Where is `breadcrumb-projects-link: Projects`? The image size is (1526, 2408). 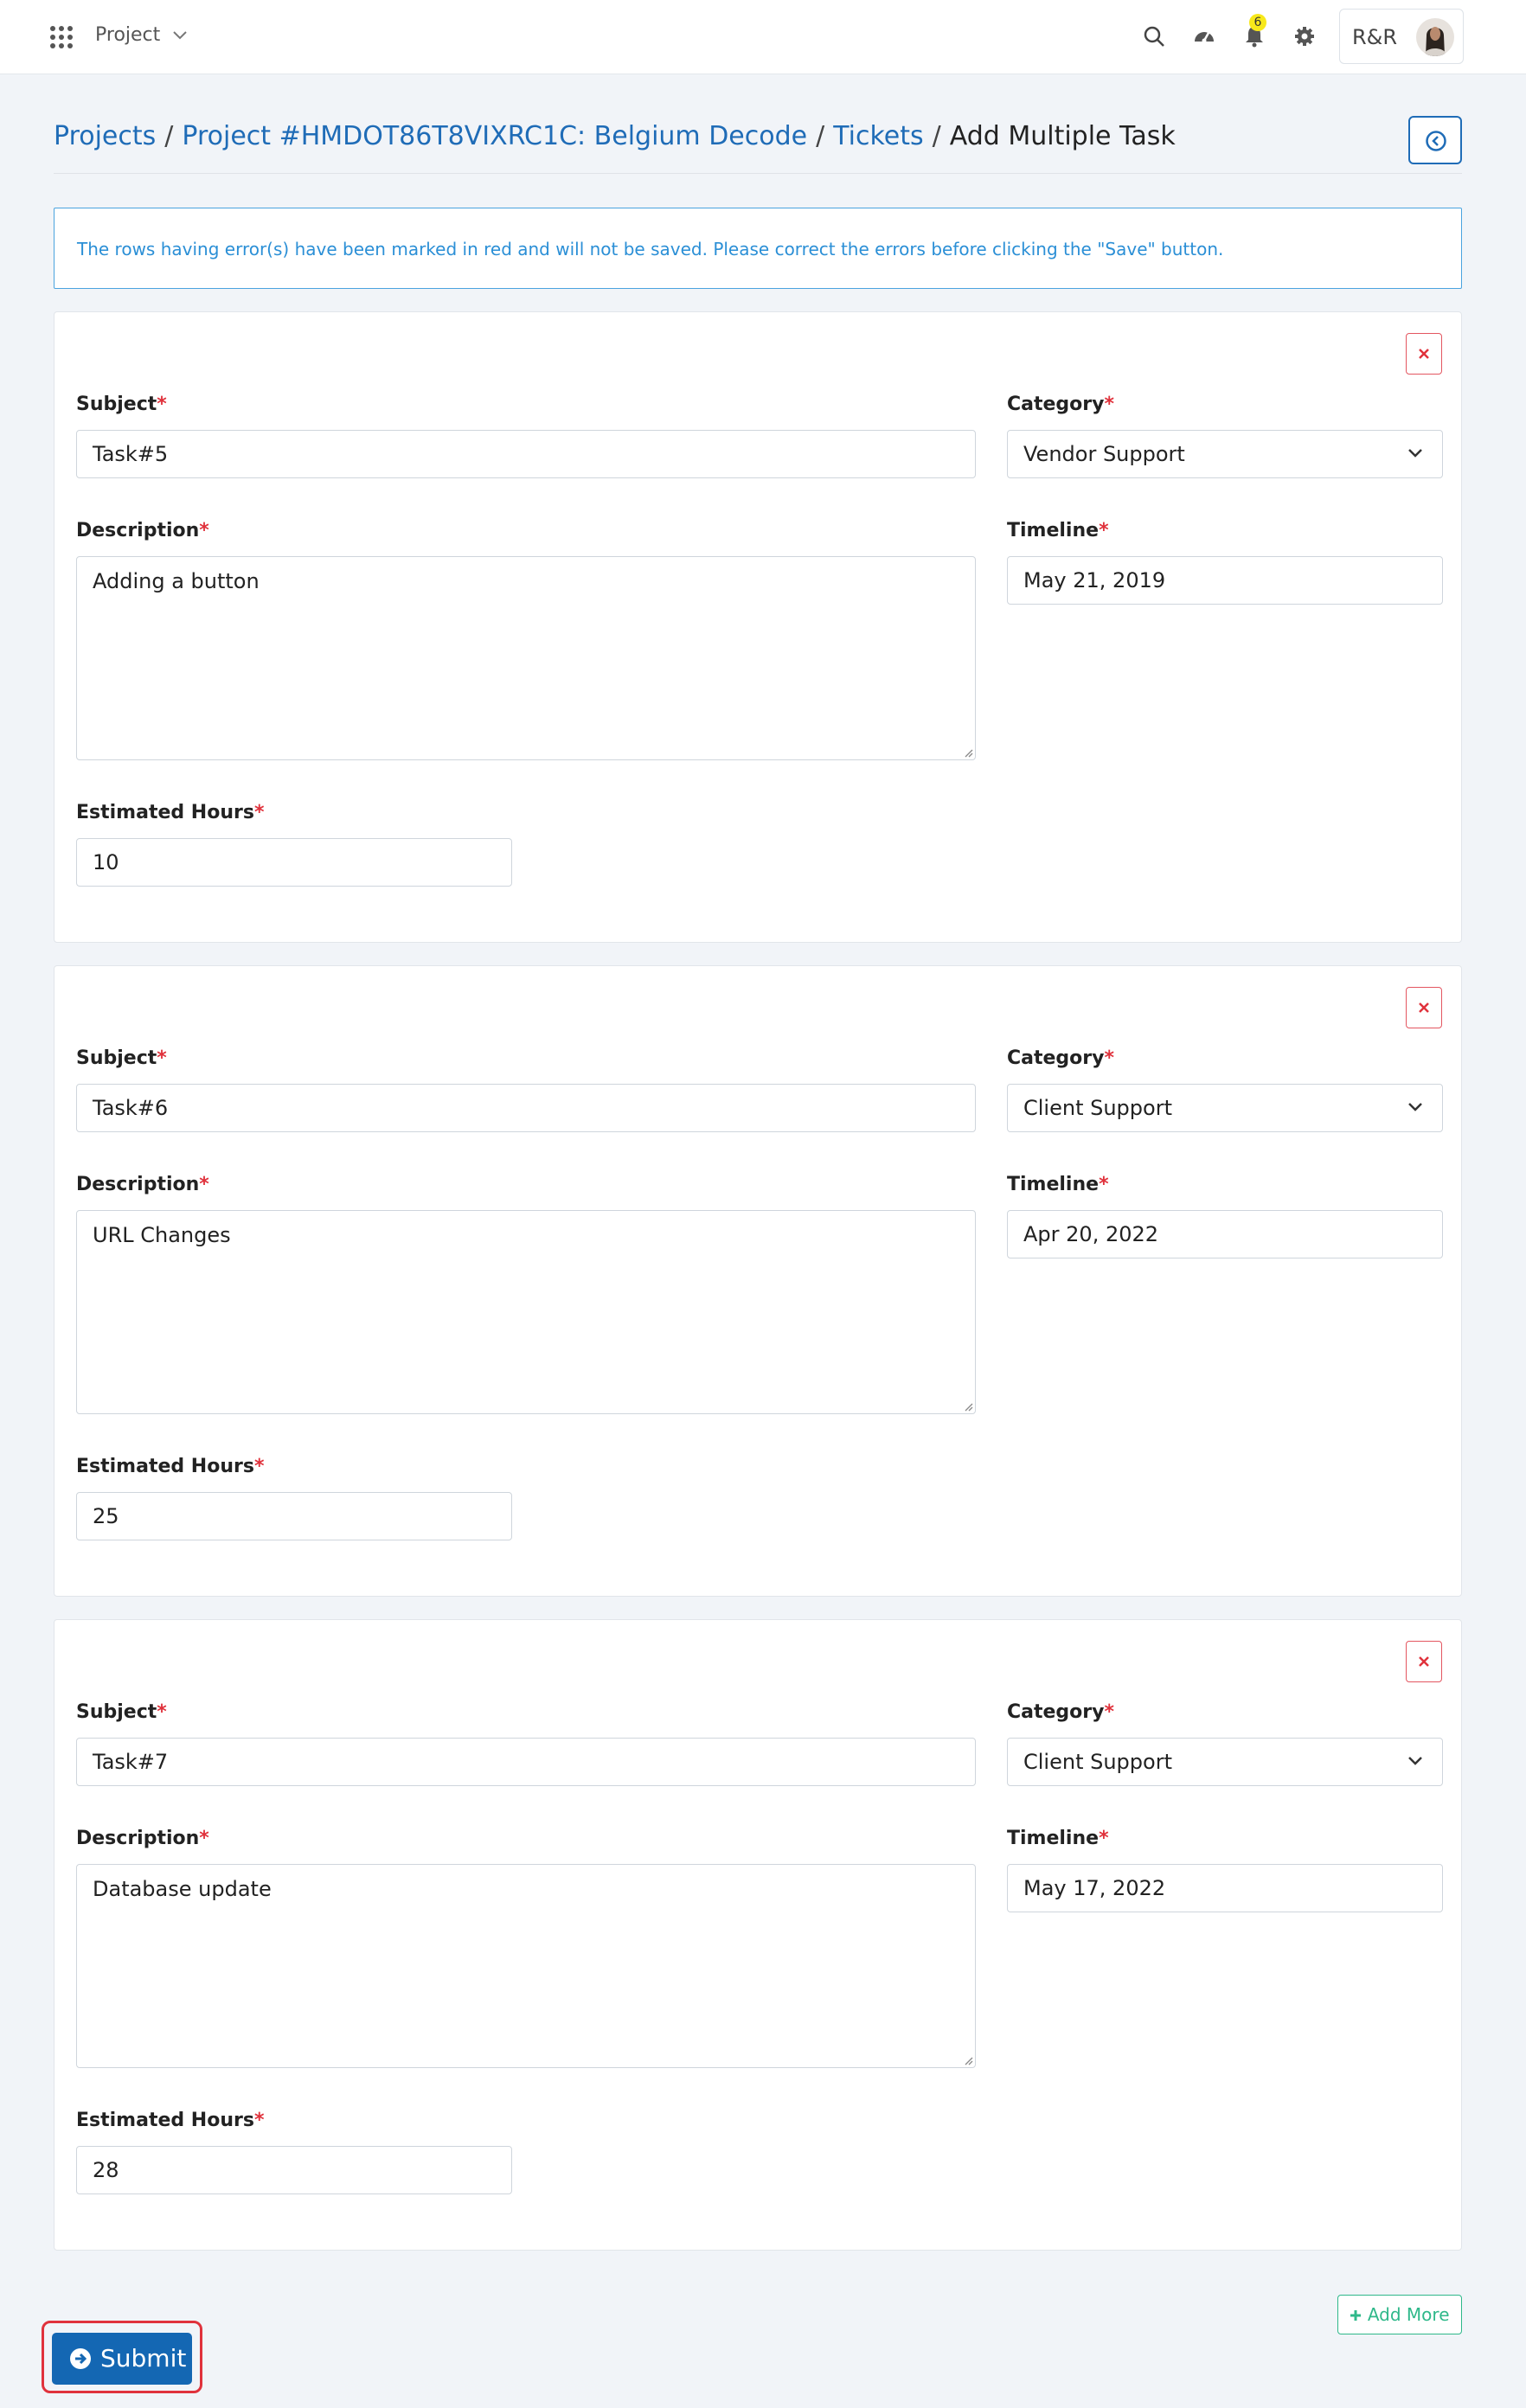
breadcrumb-projects-link: Projects is located at coordinates (105, 136).